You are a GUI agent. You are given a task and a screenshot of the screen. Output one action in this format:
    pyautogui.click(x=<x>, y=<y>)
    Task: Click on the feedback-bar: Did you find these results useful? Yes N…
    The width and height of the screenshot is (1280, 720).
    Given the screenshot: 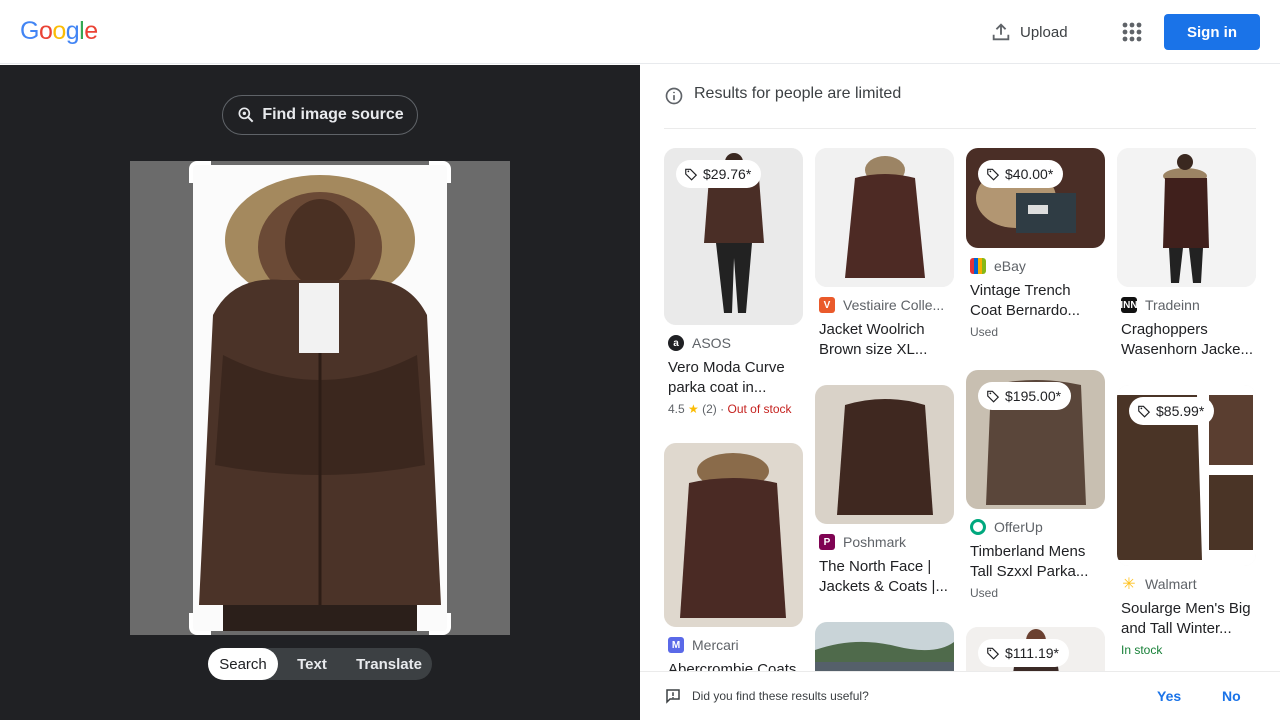 What is the action you would take?
    pyautogui.click(x=960, y=695)
    